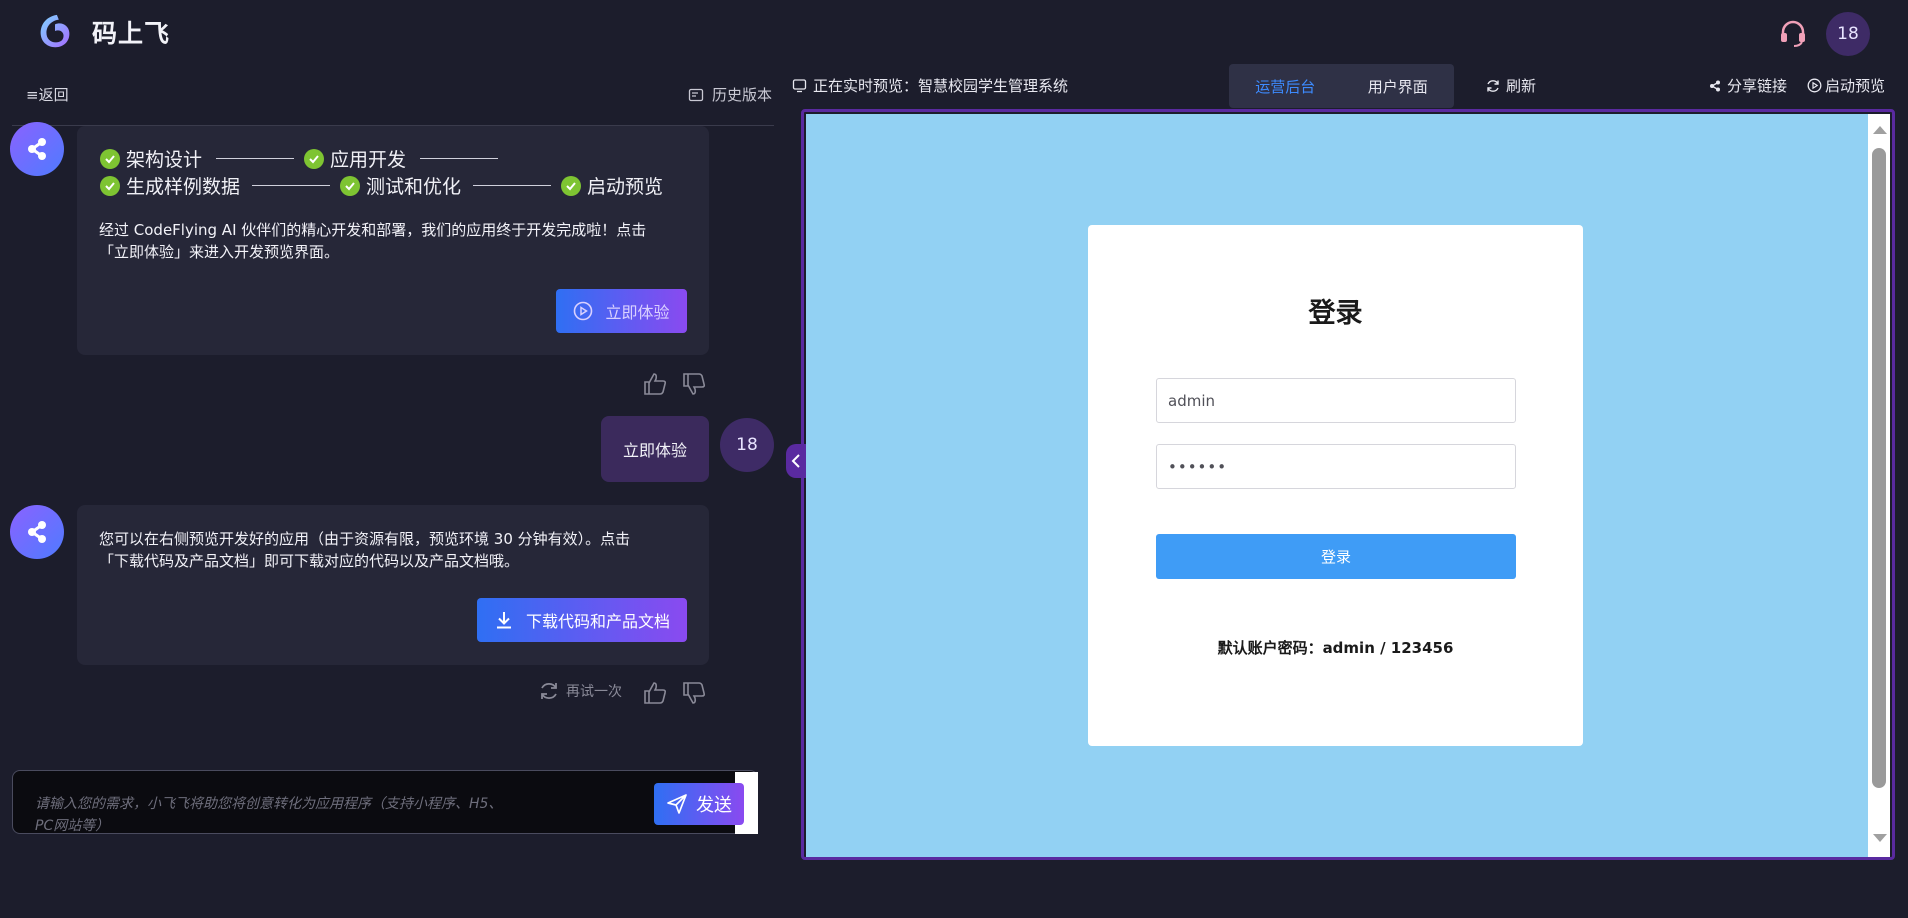  Describe the element at coordinates (1880, 838) in the screenshot. I see `scroll-down-icon` at that location.